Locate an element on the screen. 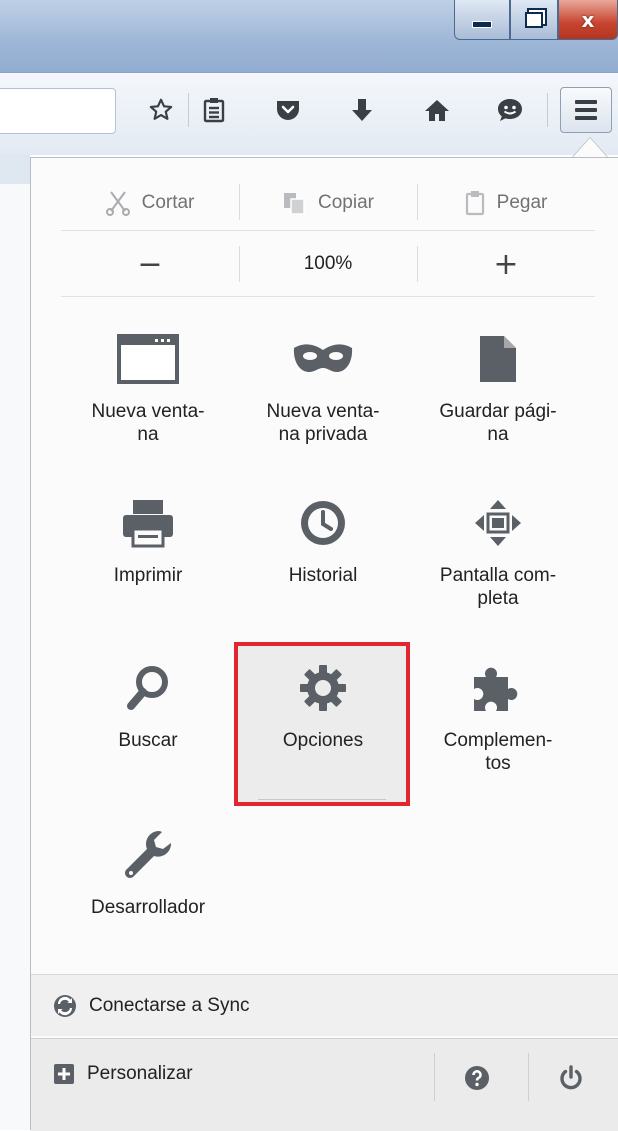 The width and height of the screenshot is (618, 1131). gear-icon is located at coordinates (323, 688).